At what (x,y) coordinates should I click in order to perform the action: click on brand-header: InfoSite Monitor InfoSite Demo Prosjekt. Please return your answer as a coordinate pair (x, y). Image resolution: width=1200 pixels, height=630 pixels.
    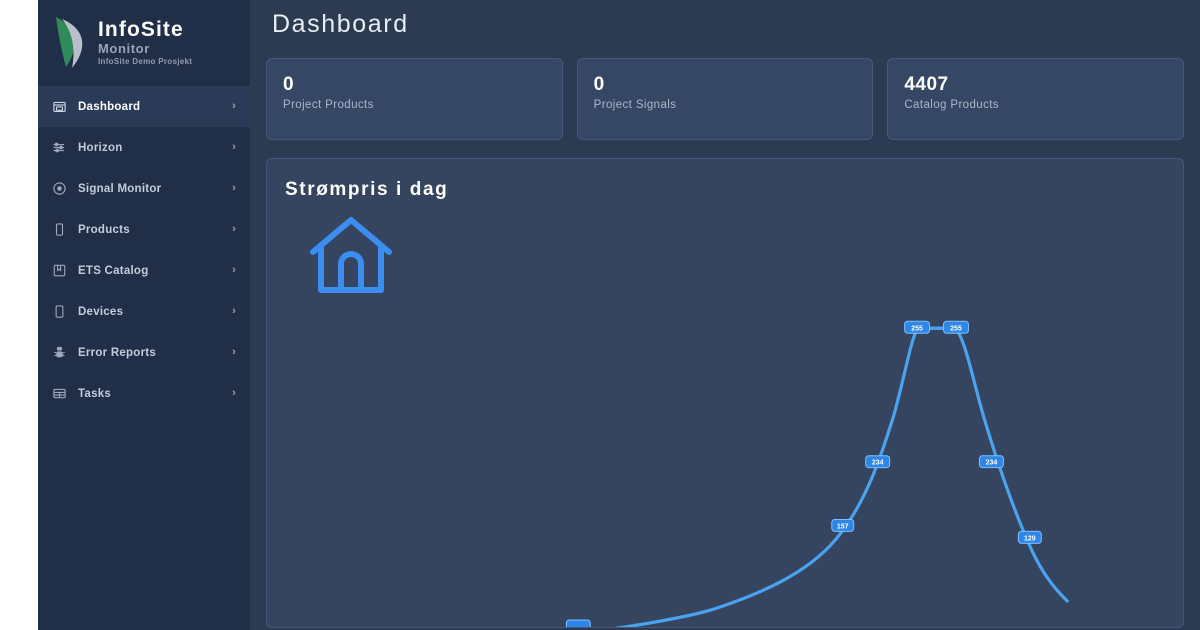
    Looking at the image, I should click on (144, 42).